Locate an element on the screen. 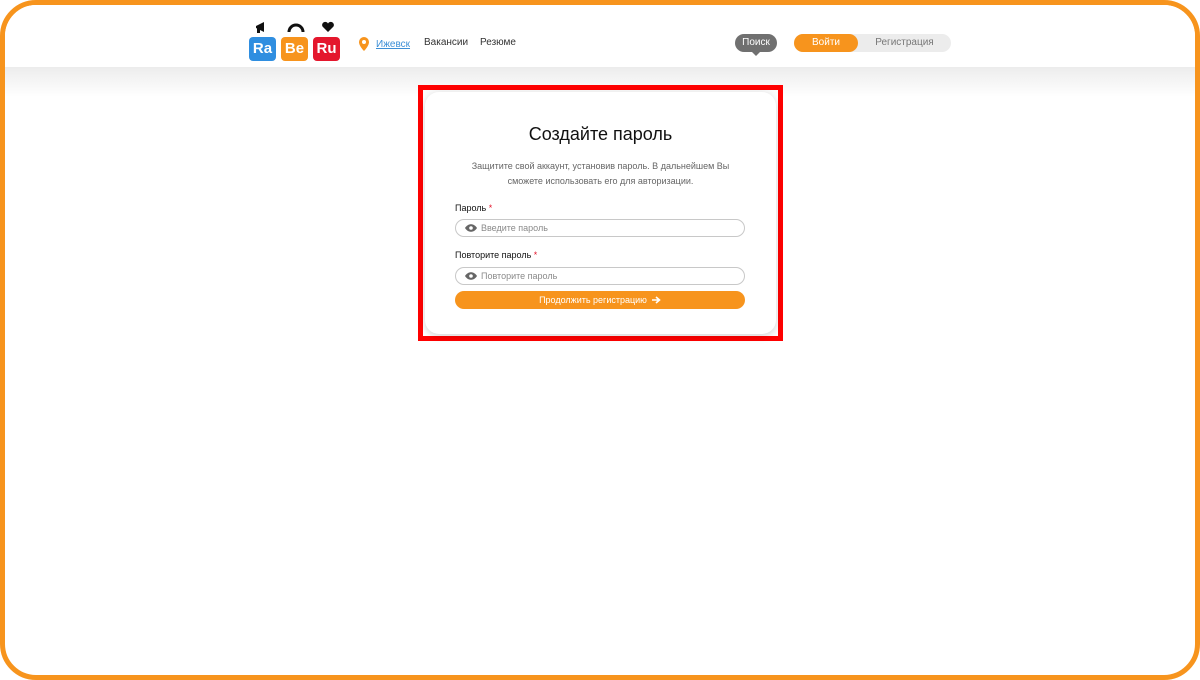 The image size is (1200, 680). nav-vacancies: Вакансии is located at coordinates (446, 42).